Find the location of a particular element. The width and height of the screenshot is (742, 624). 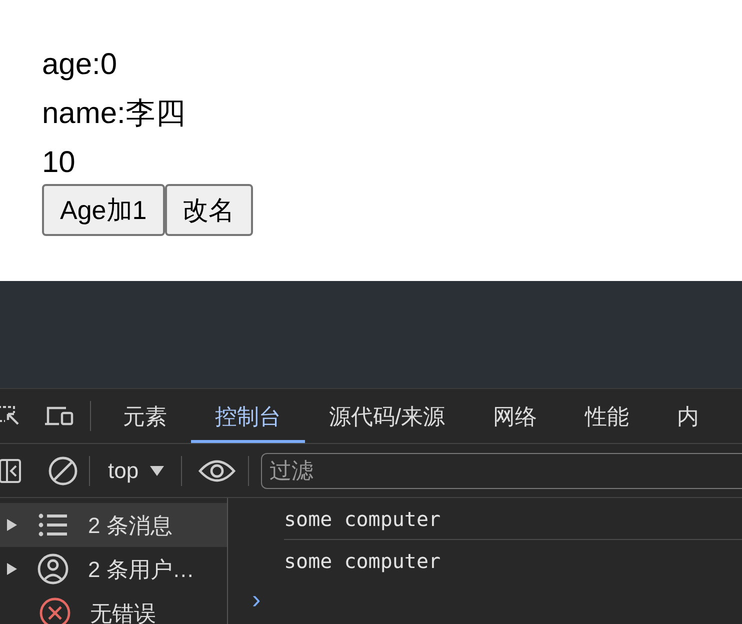

output-text: 10 is located at coordinates (59, 163).